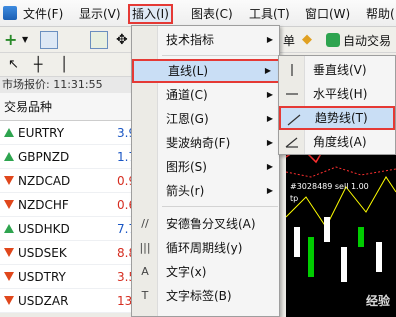 The width and height of the screenshot is (396, 317). What do you see at coordinates (72, 301) in the screenshot?
I see `list-item: USDZAR 13.0` at bounding box center [72, 301].